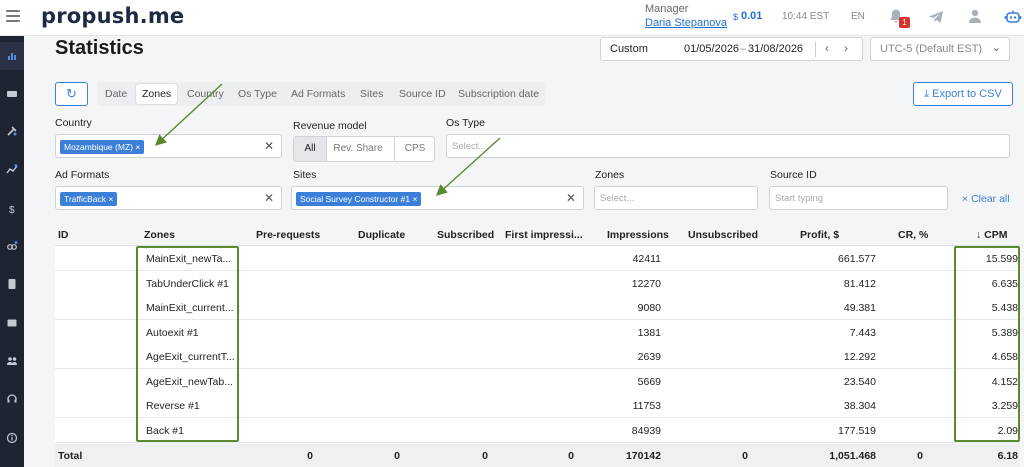  I want to click on hamburger-menu-icon, so click(13, 16).